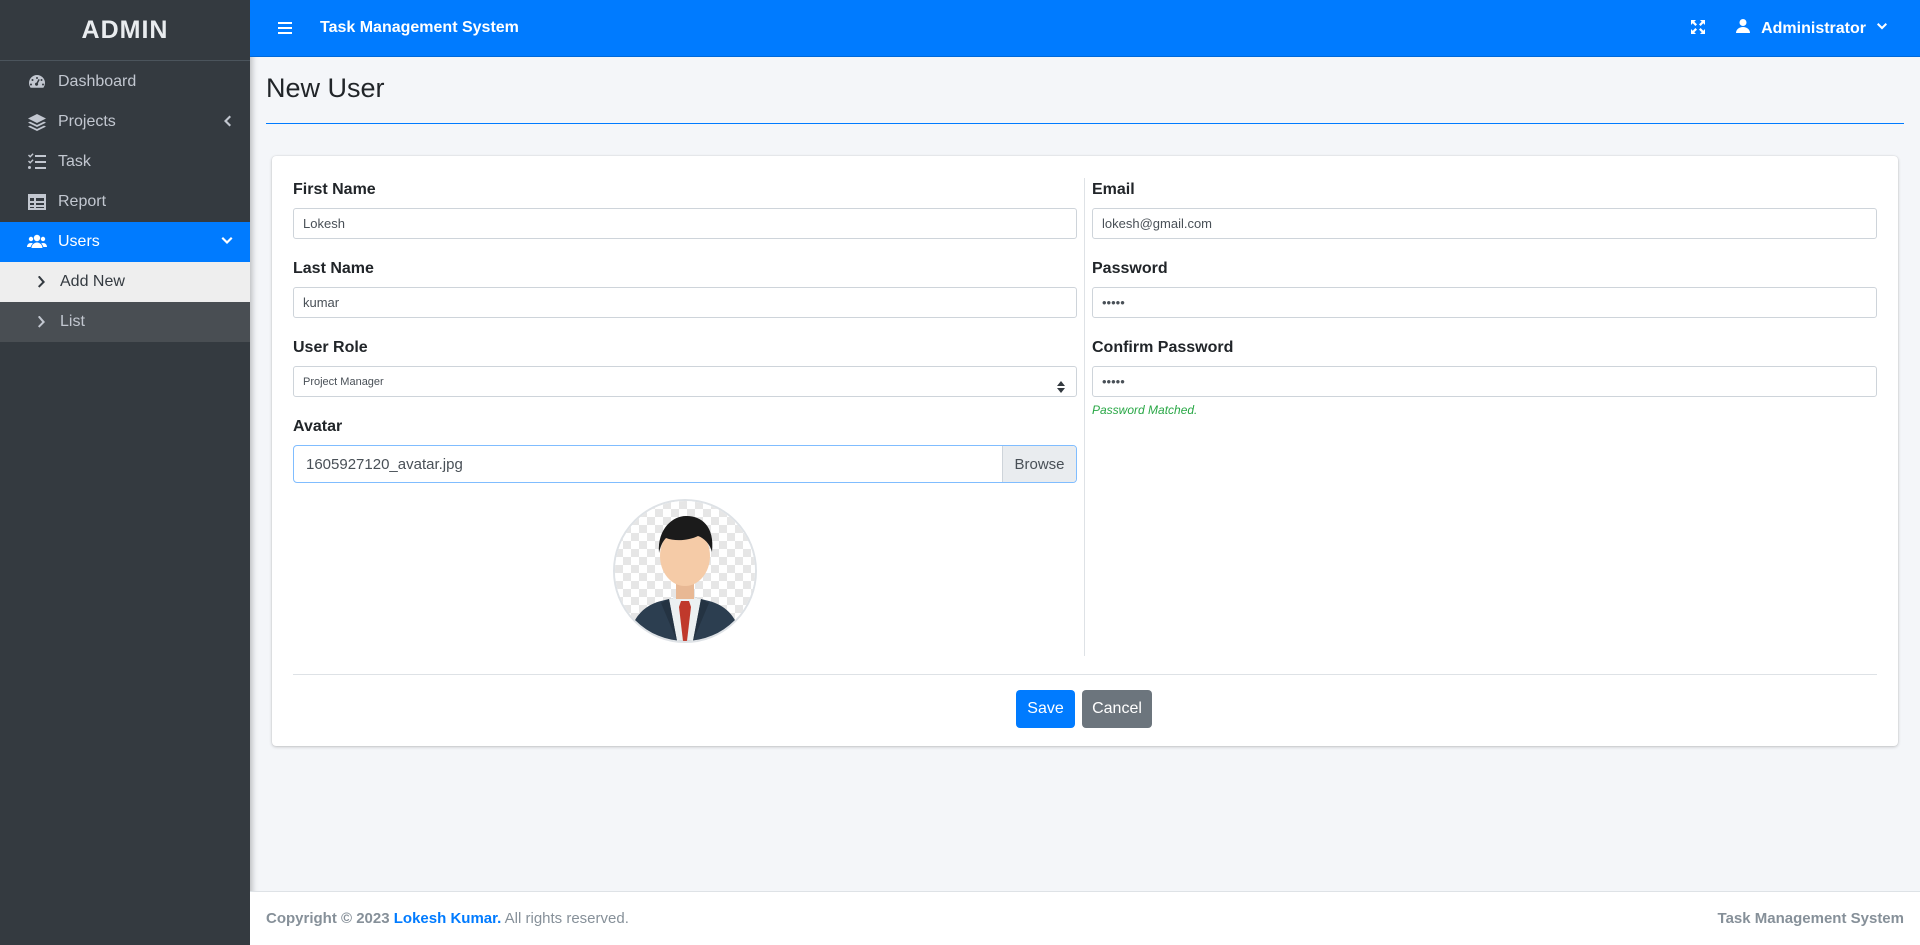  I want to click on email-label: Email, so click(1113, 189).